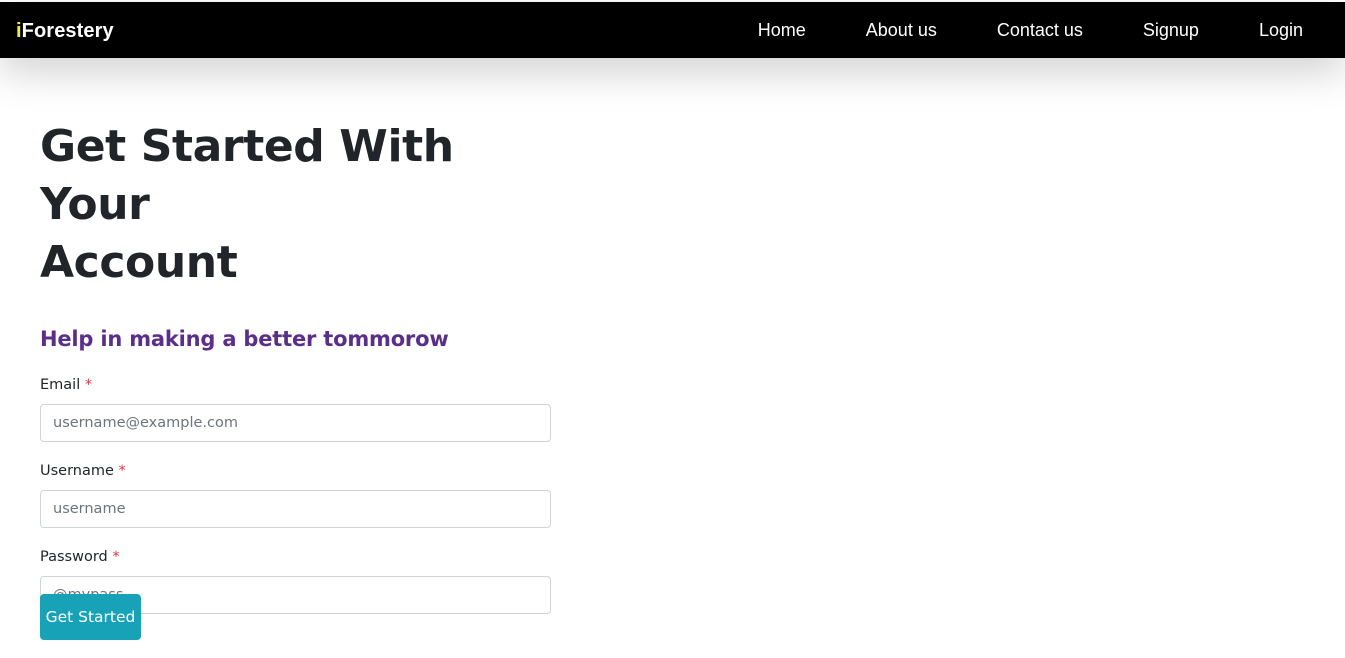 The width and height of the screenshot is (1345, 658). I want to click on page-title-line2: Account, so click(139, 262).